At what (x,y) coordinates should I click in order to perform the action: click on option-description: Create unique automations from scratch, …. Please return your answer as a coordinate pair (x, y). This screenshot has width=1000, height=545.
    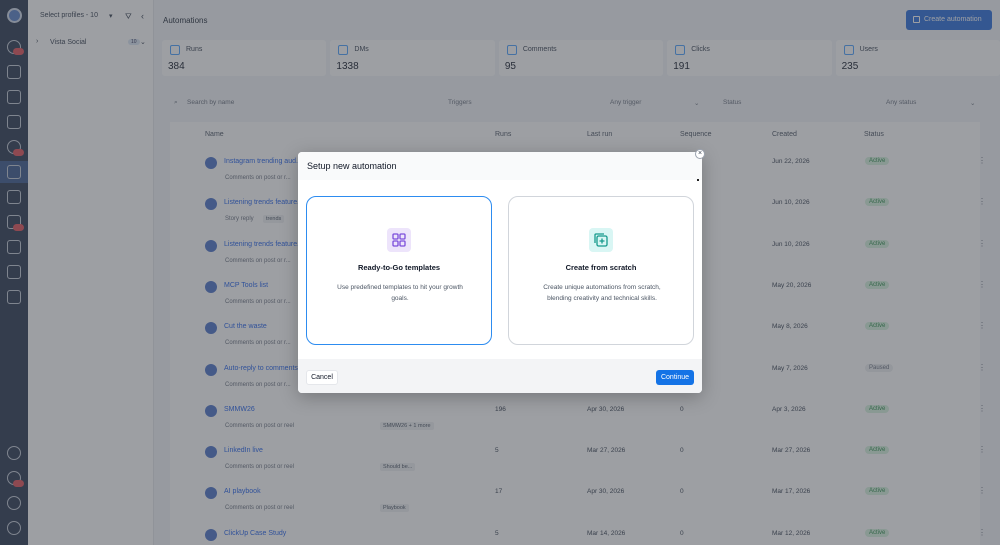
    Looking at the image, I should click on (602, 293).